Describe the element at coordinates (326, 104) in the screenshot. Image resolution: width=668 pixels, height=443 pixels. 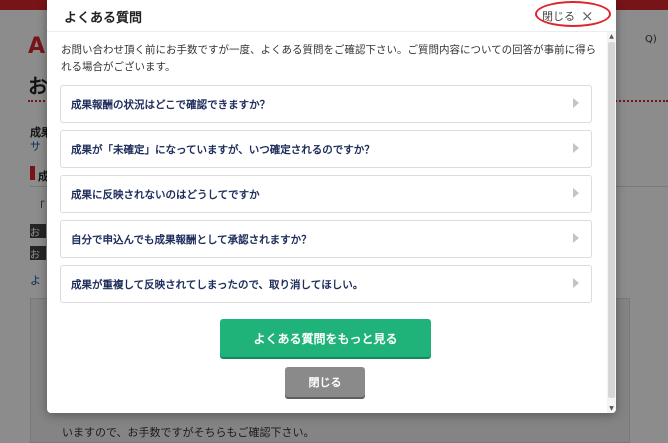
I see `faq-item: 成果報酬の状況はどこで確認できますか？` at that location.